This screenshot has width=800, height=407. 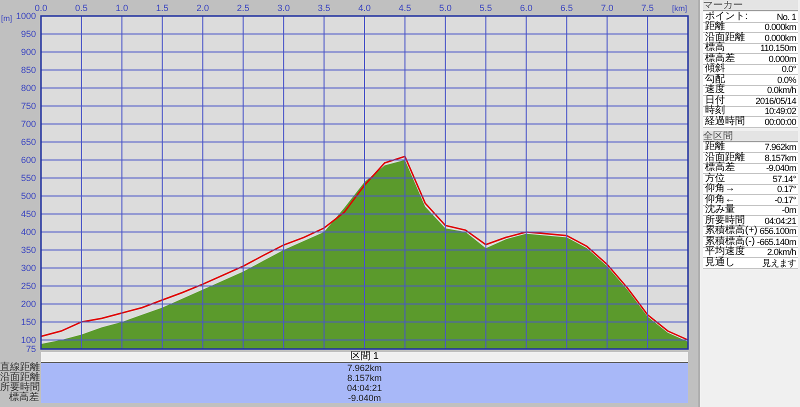 I want to click on property-value: 2.0km/h, so click(x=781, y=252).